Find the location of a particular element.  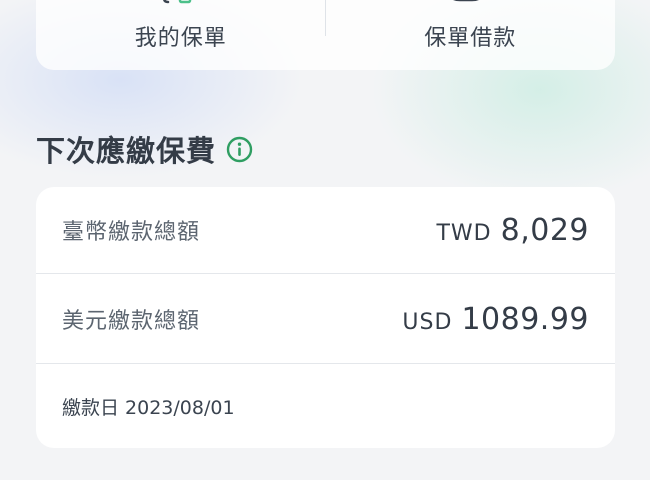

usd-total-amount: USD 1089.99 is located at coordinates (495, 319).